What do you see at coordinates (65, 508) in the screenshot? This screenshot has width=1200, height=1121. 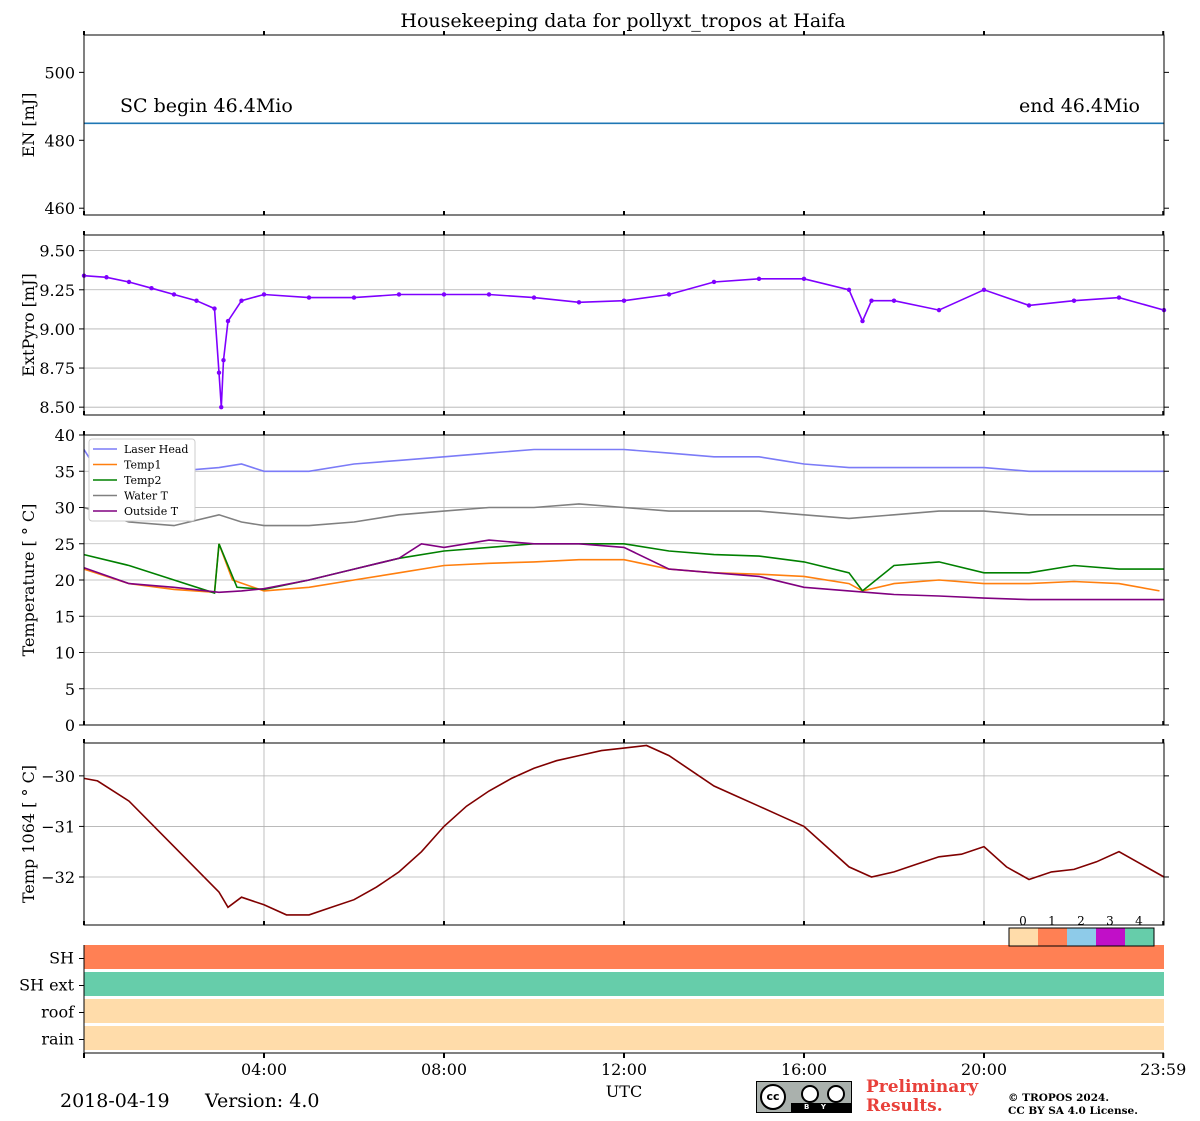 I see `temperature-ytick-label: 30` at bounding box center [65, 508].